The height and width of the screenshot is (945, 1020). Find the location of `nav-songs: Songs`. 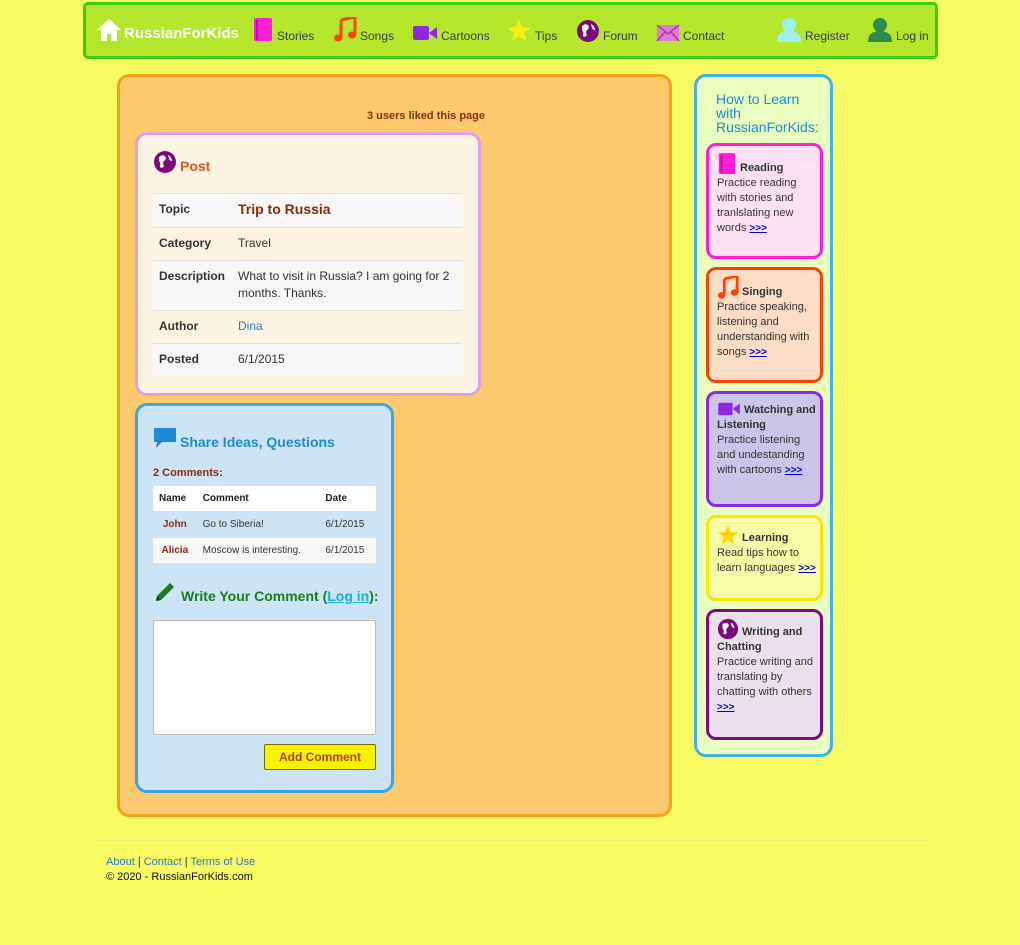

nav-songs: Songs is located at coordinates (363, 30).